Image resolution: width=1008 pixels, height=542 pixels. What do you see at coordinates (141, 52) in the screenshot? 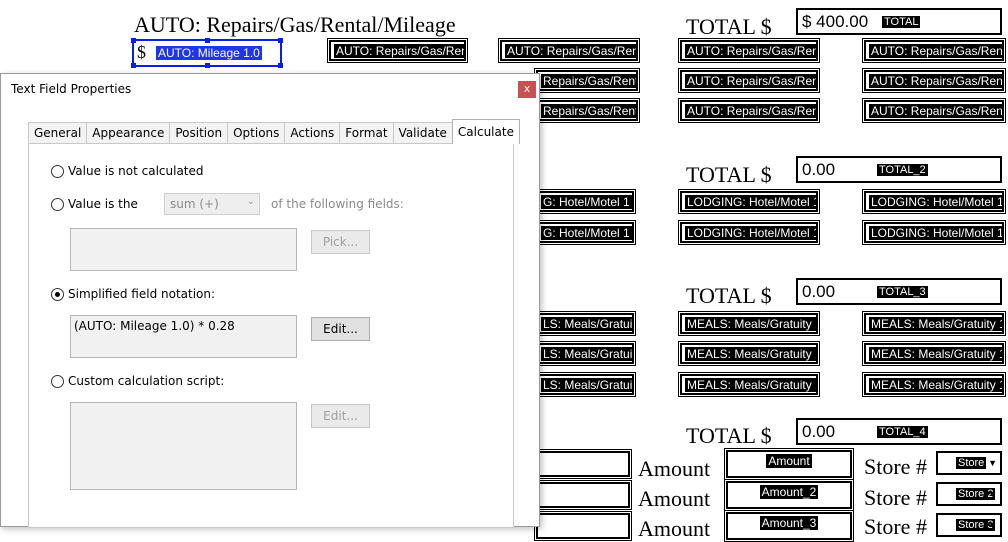
I see `dollar-sign: $` at bounding box center [141, 52].